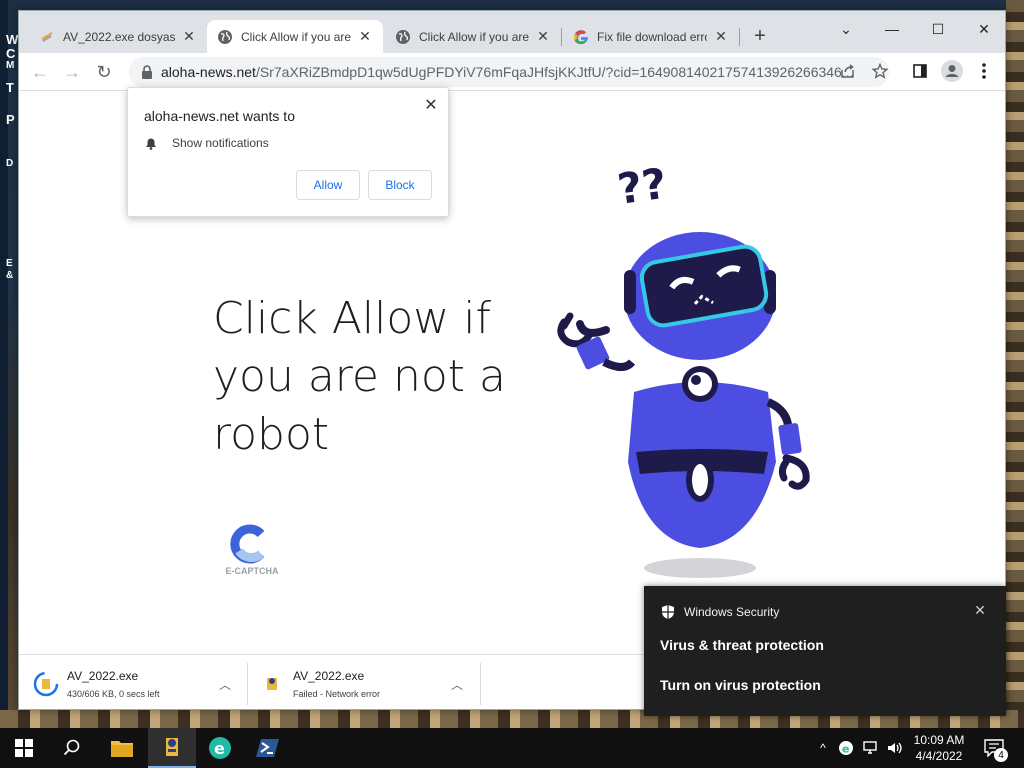 This screenshot has width=1024, height=768. I want to click on taskbar-clock: 10:09 AM 4/4/2022, so click(939, 748).